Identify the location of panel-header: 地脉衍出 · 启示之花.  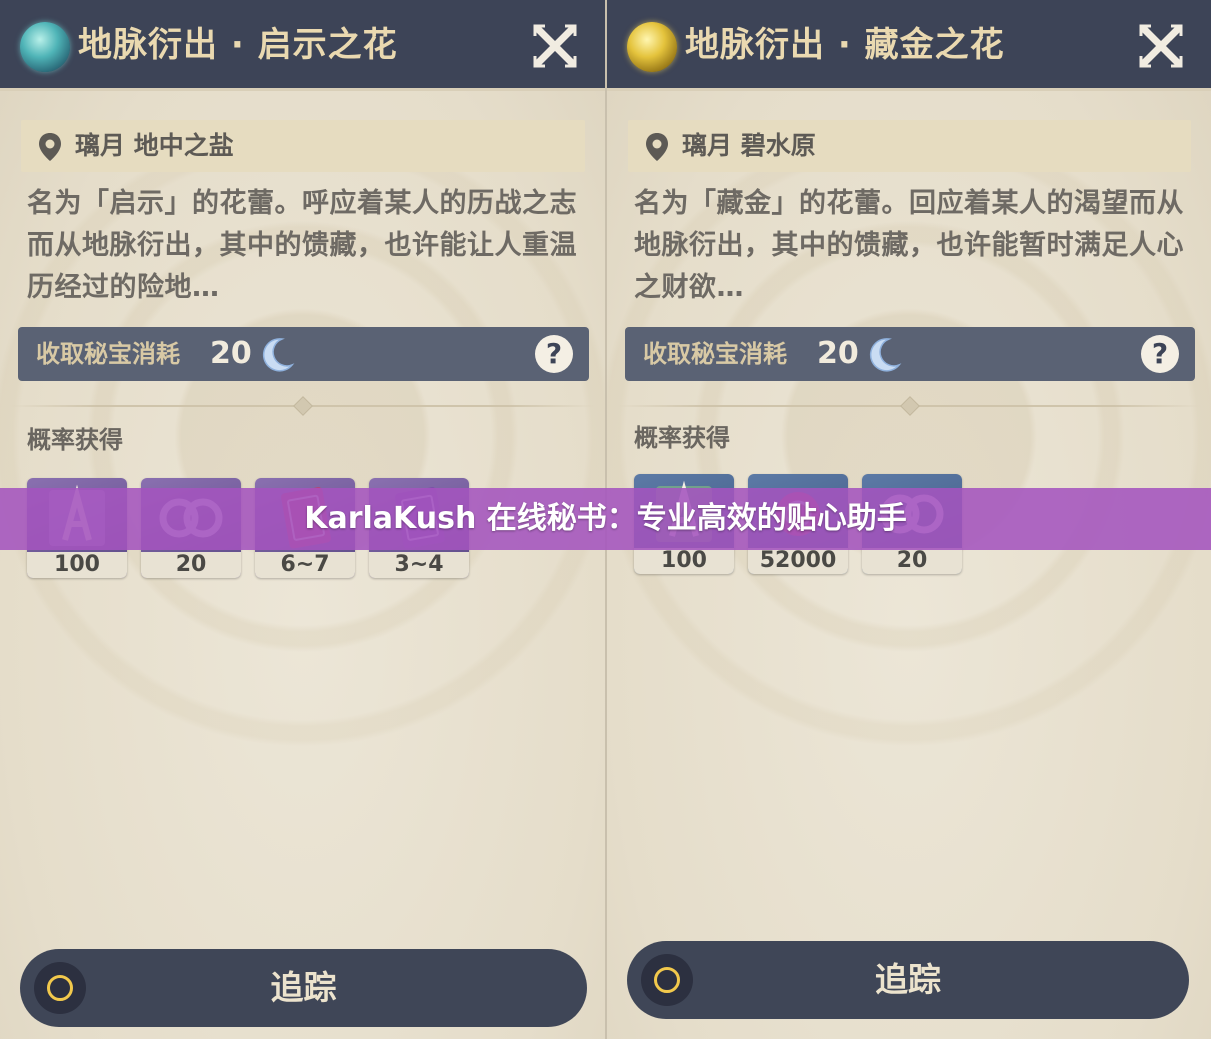
(302, 45).